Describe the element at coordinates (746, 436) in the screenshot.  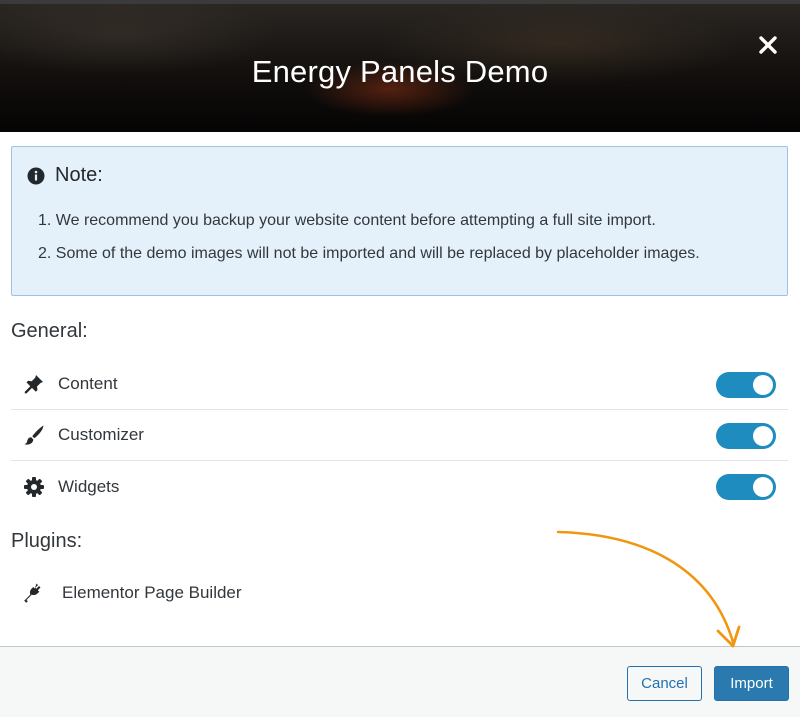
I see `customizer-toggle` at that location.